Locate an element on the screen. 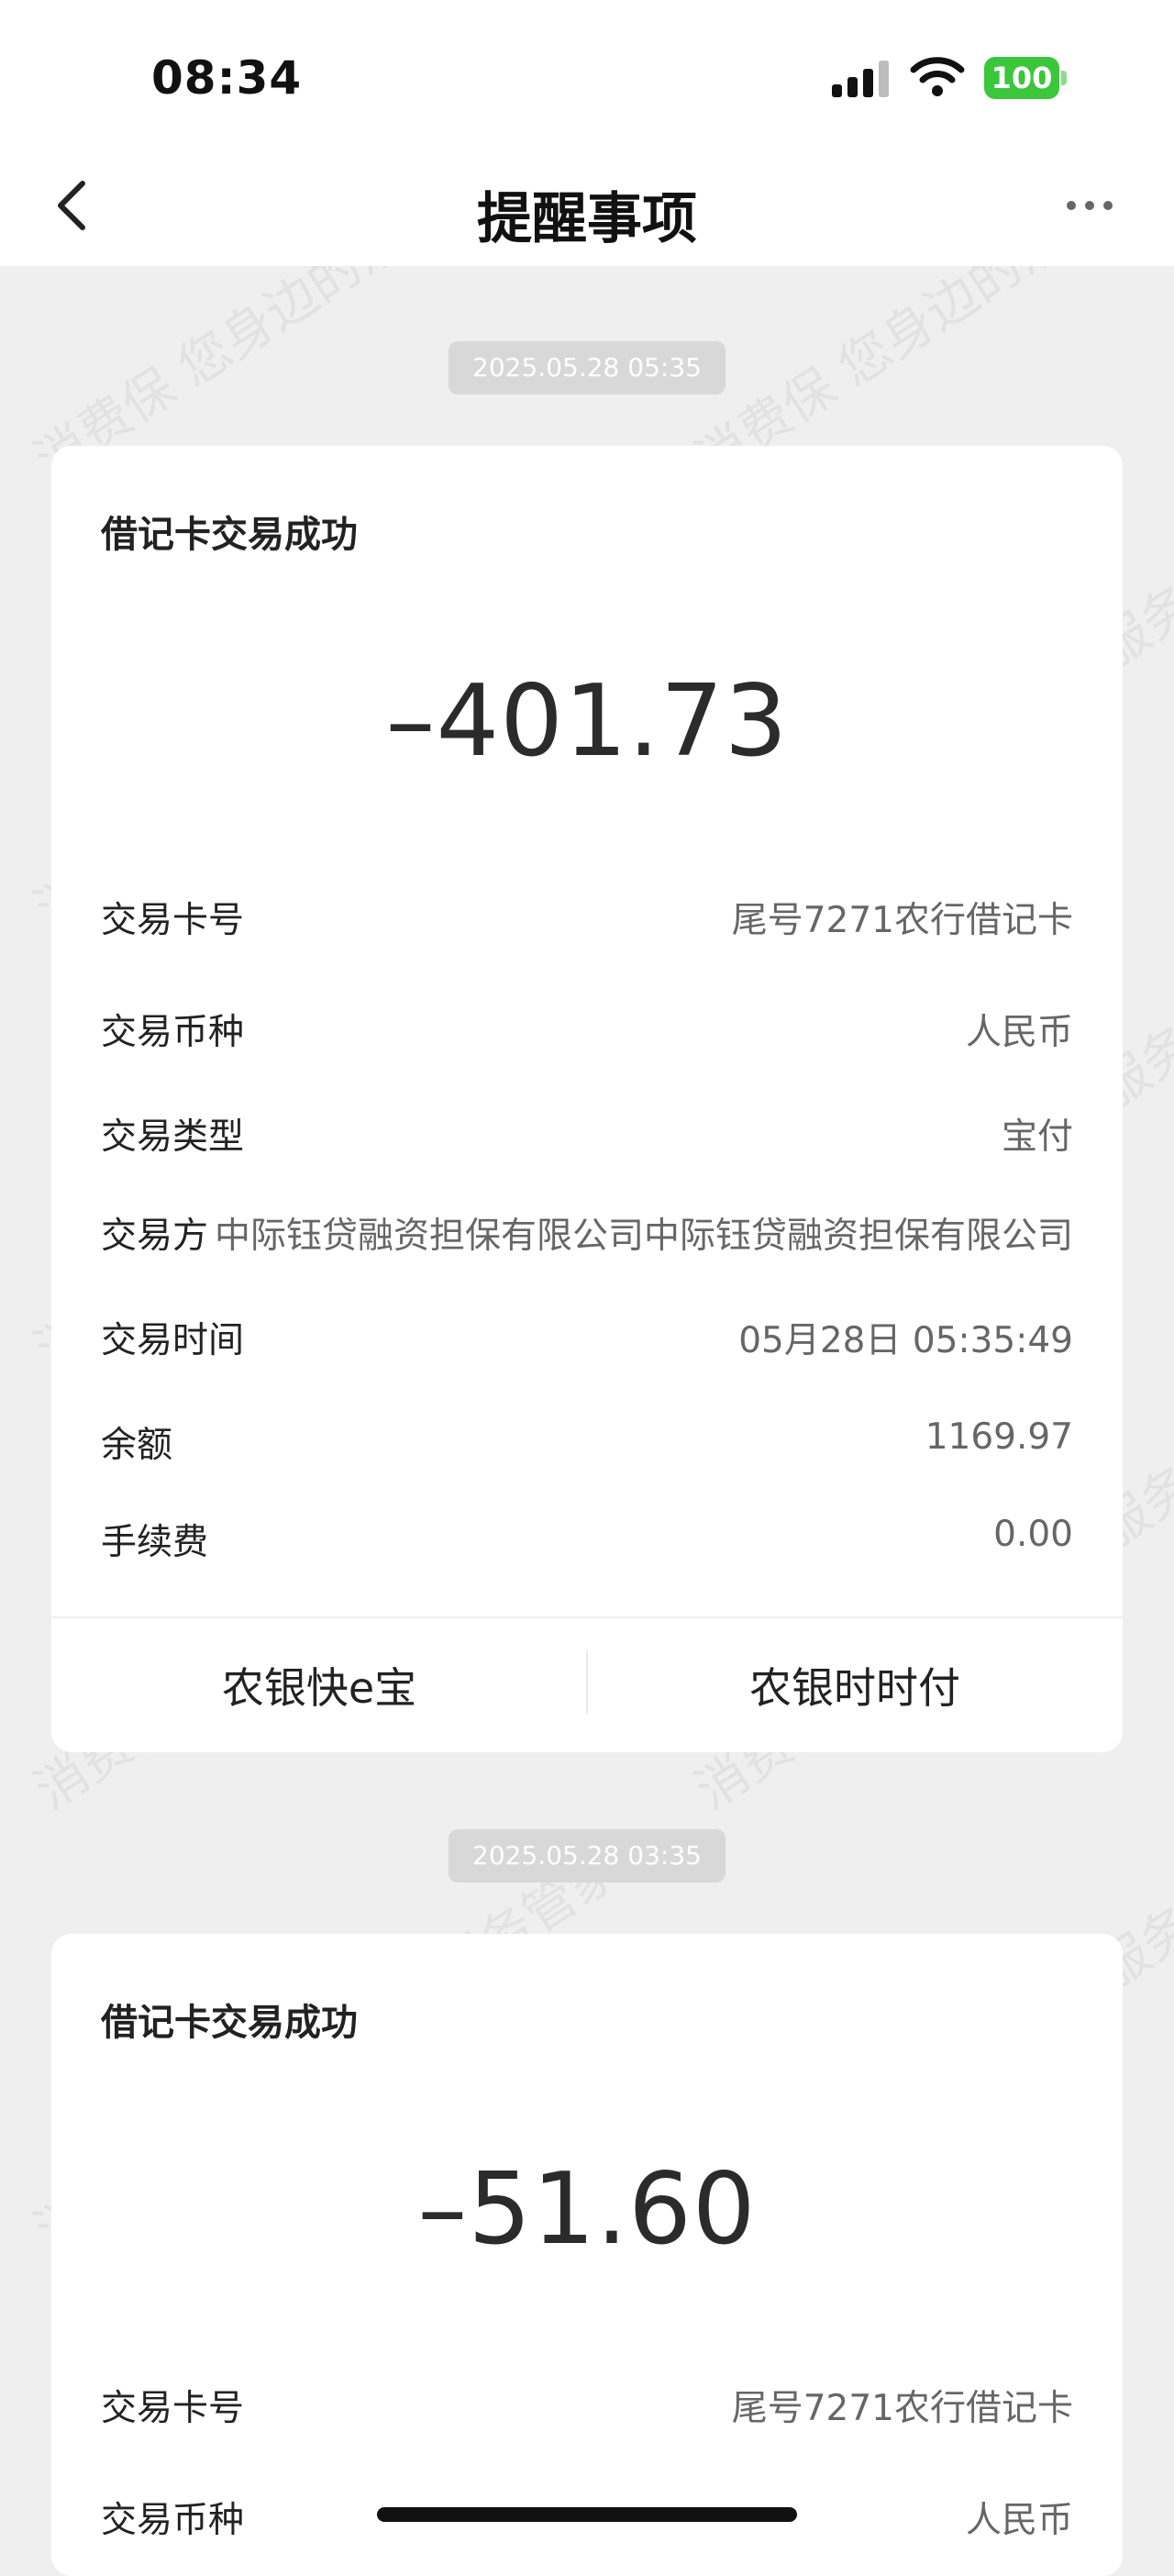 The height and width of the screenshot is (2576, 1174). more-options-icon is located at coordinates (1089, 205).